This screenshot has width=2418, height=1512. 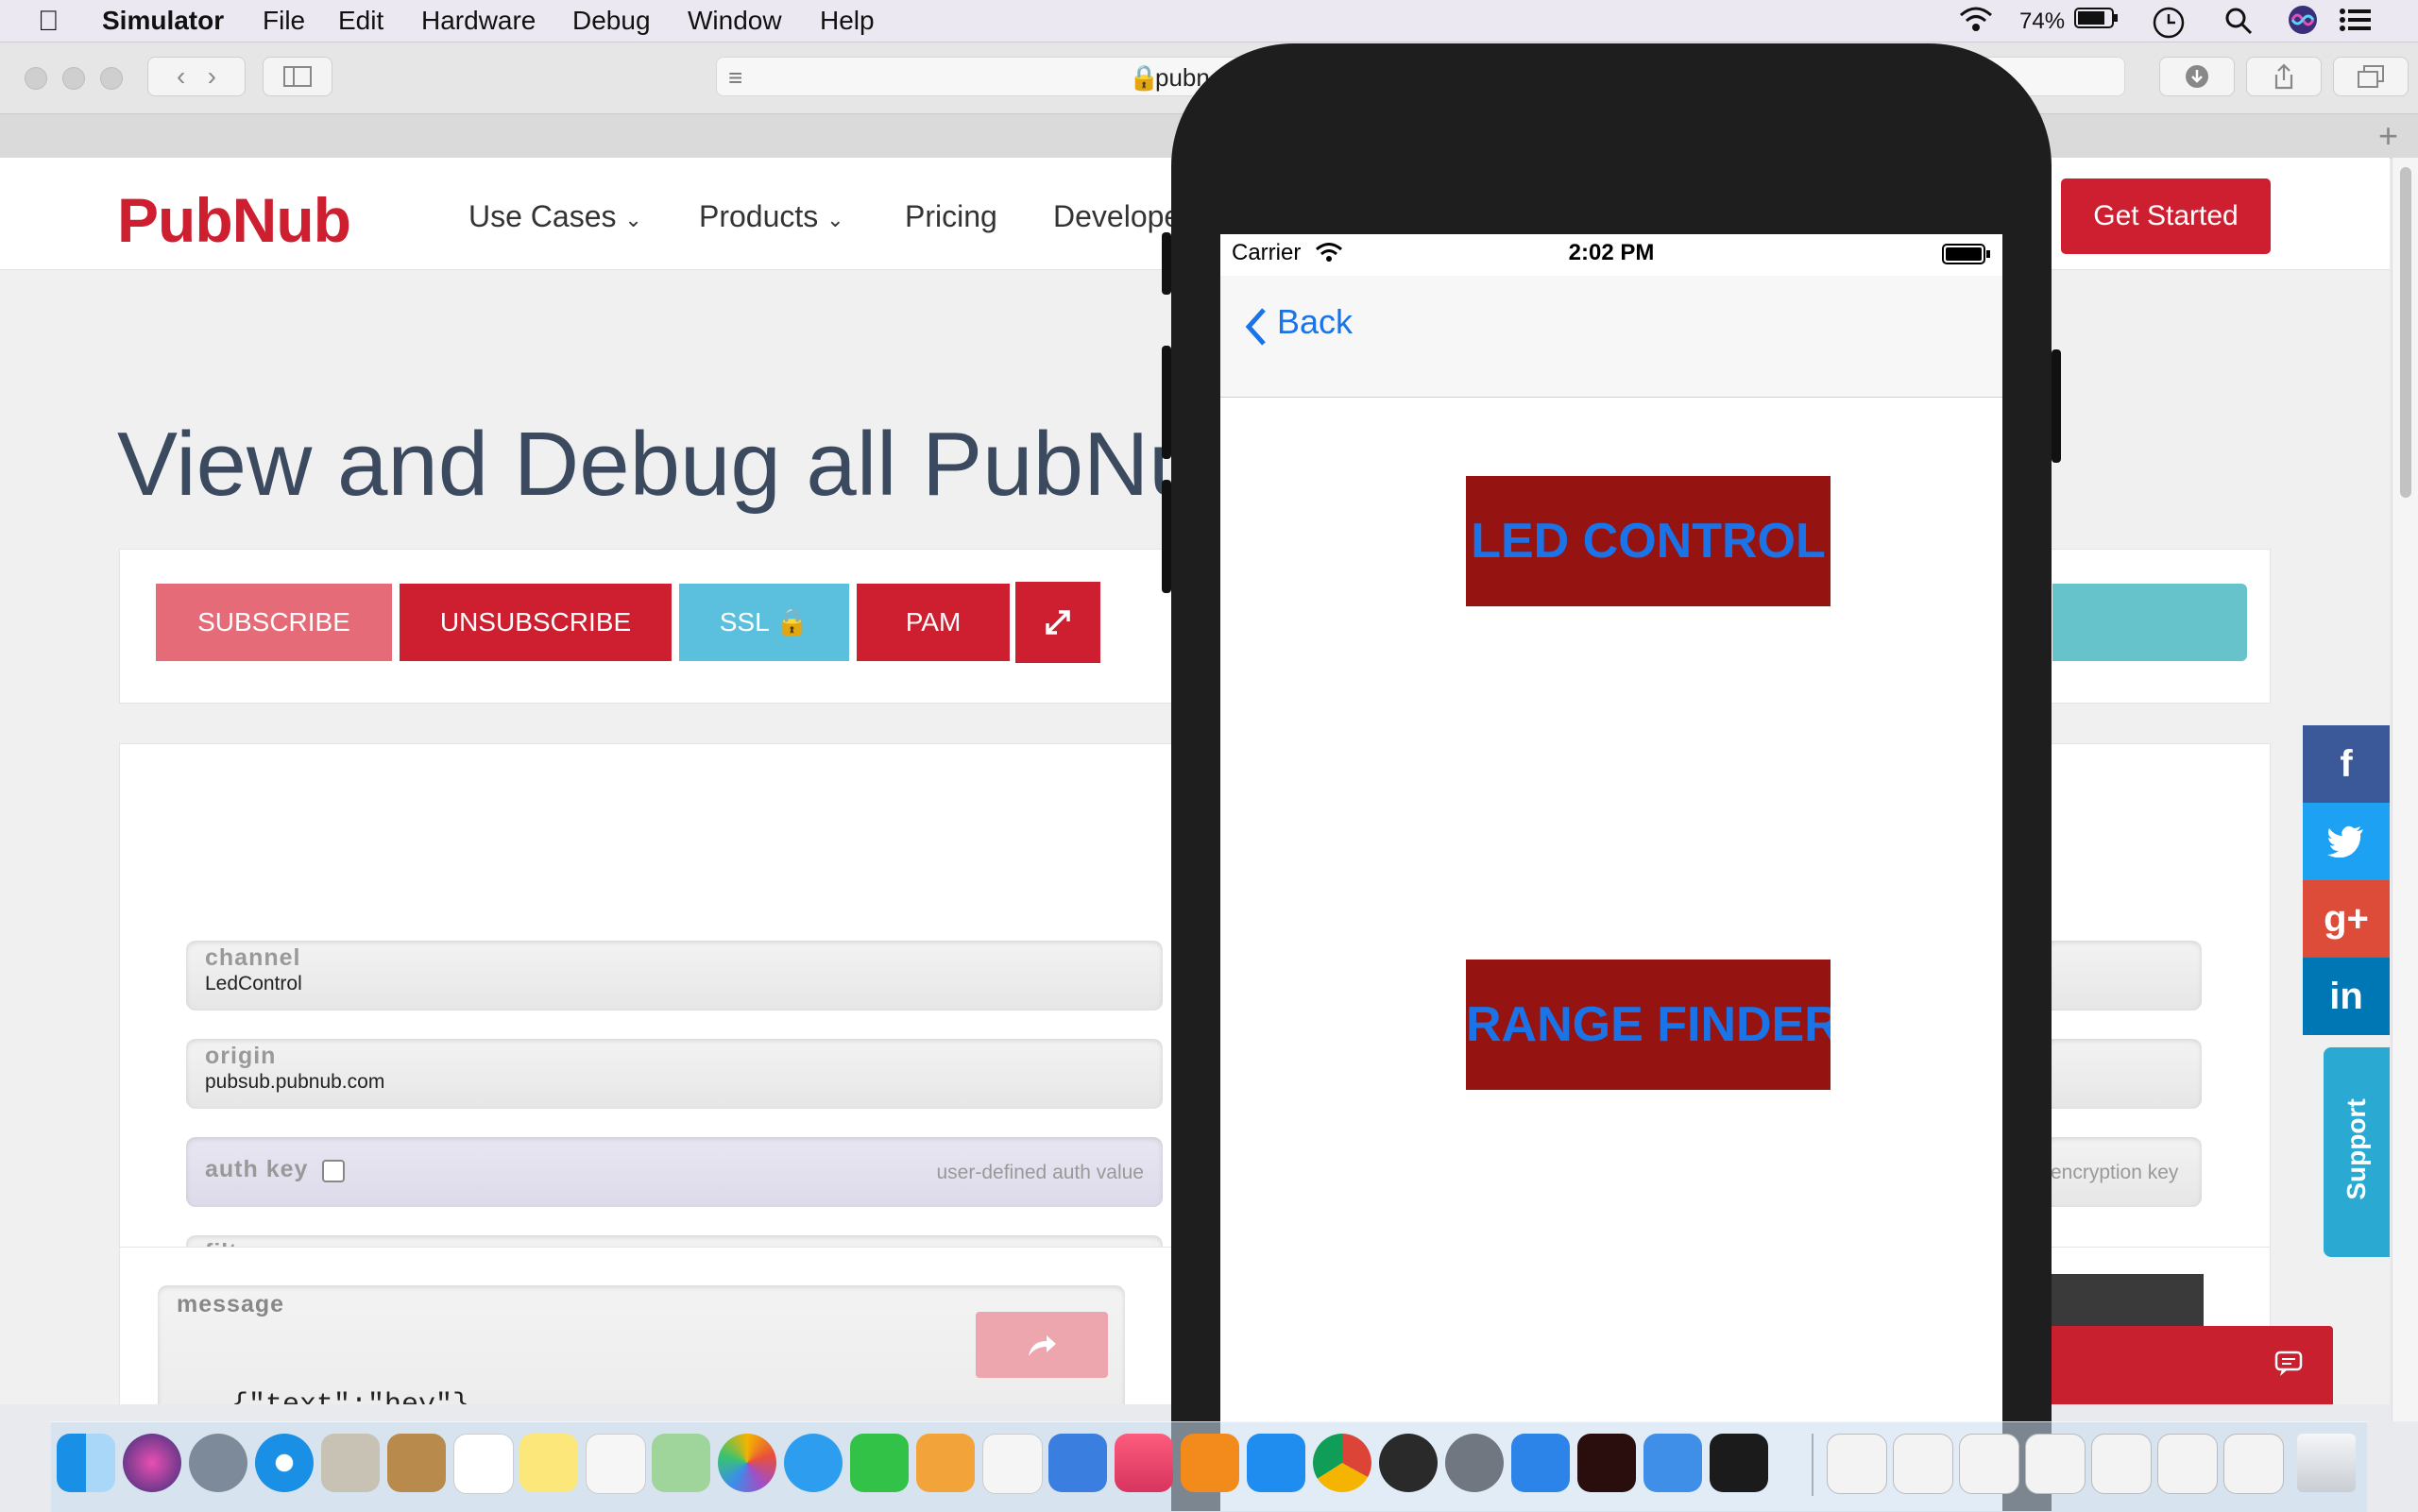 I want to click on encryption-key-field: encryption key, so click(x=2126, y=1172).